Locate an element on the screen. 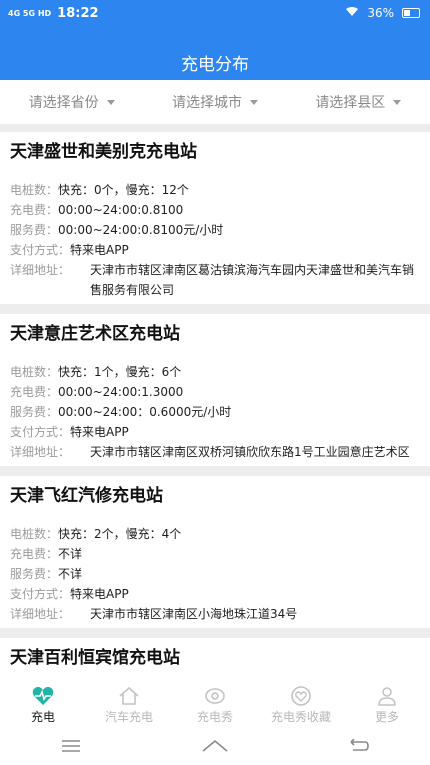 Image resolution: width=430 pixels, height=765 pixels. eye-icon is located at coordinates (215, 696).